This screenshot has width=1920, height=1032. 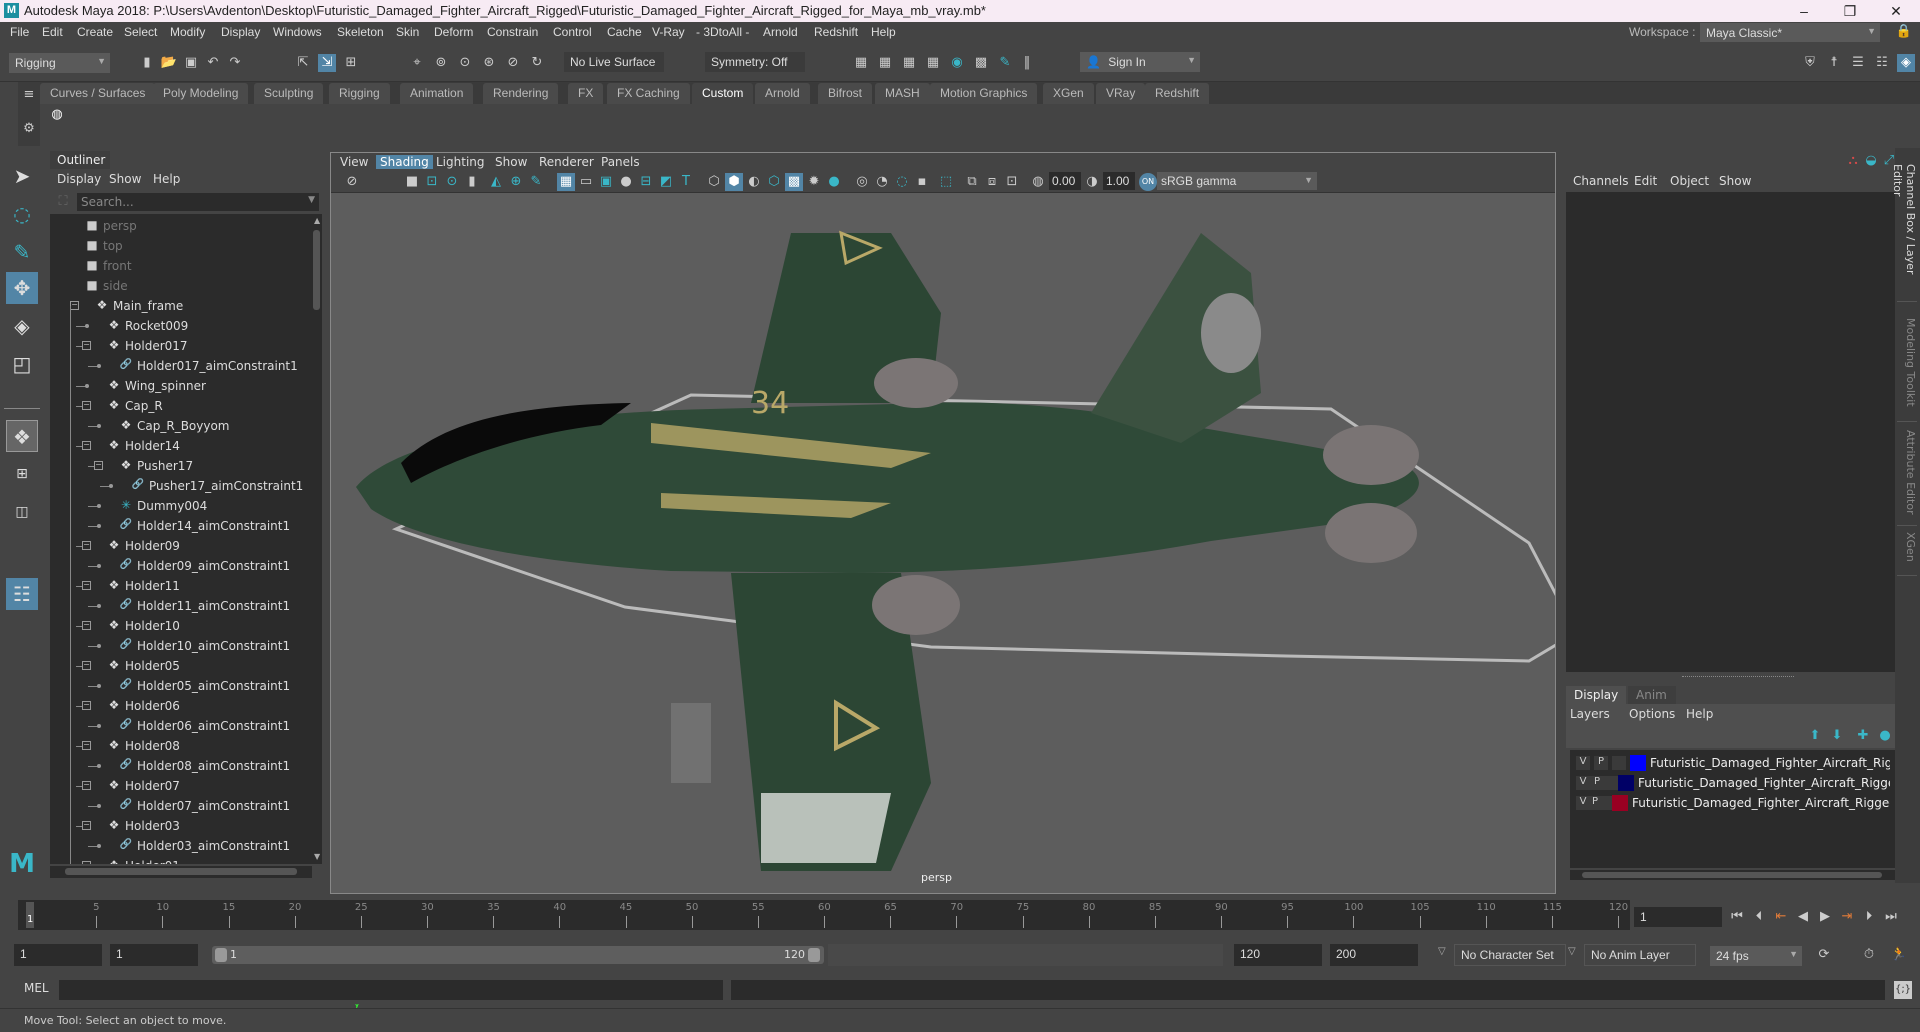 I want to click on hypershade-icon: ◉, so click(x=957, y=63).